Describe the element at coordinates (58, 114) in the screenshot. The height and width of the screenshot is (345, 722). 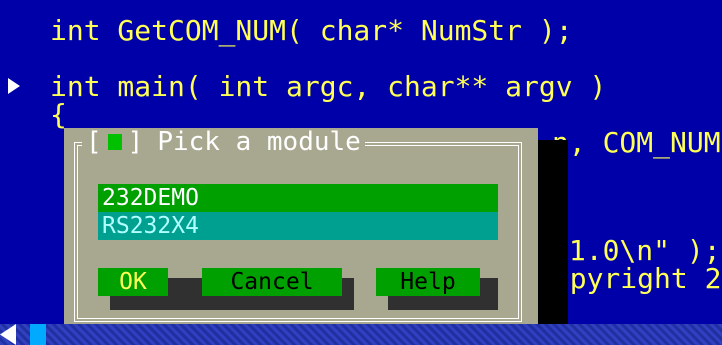
I see `code-line: {` at that location.